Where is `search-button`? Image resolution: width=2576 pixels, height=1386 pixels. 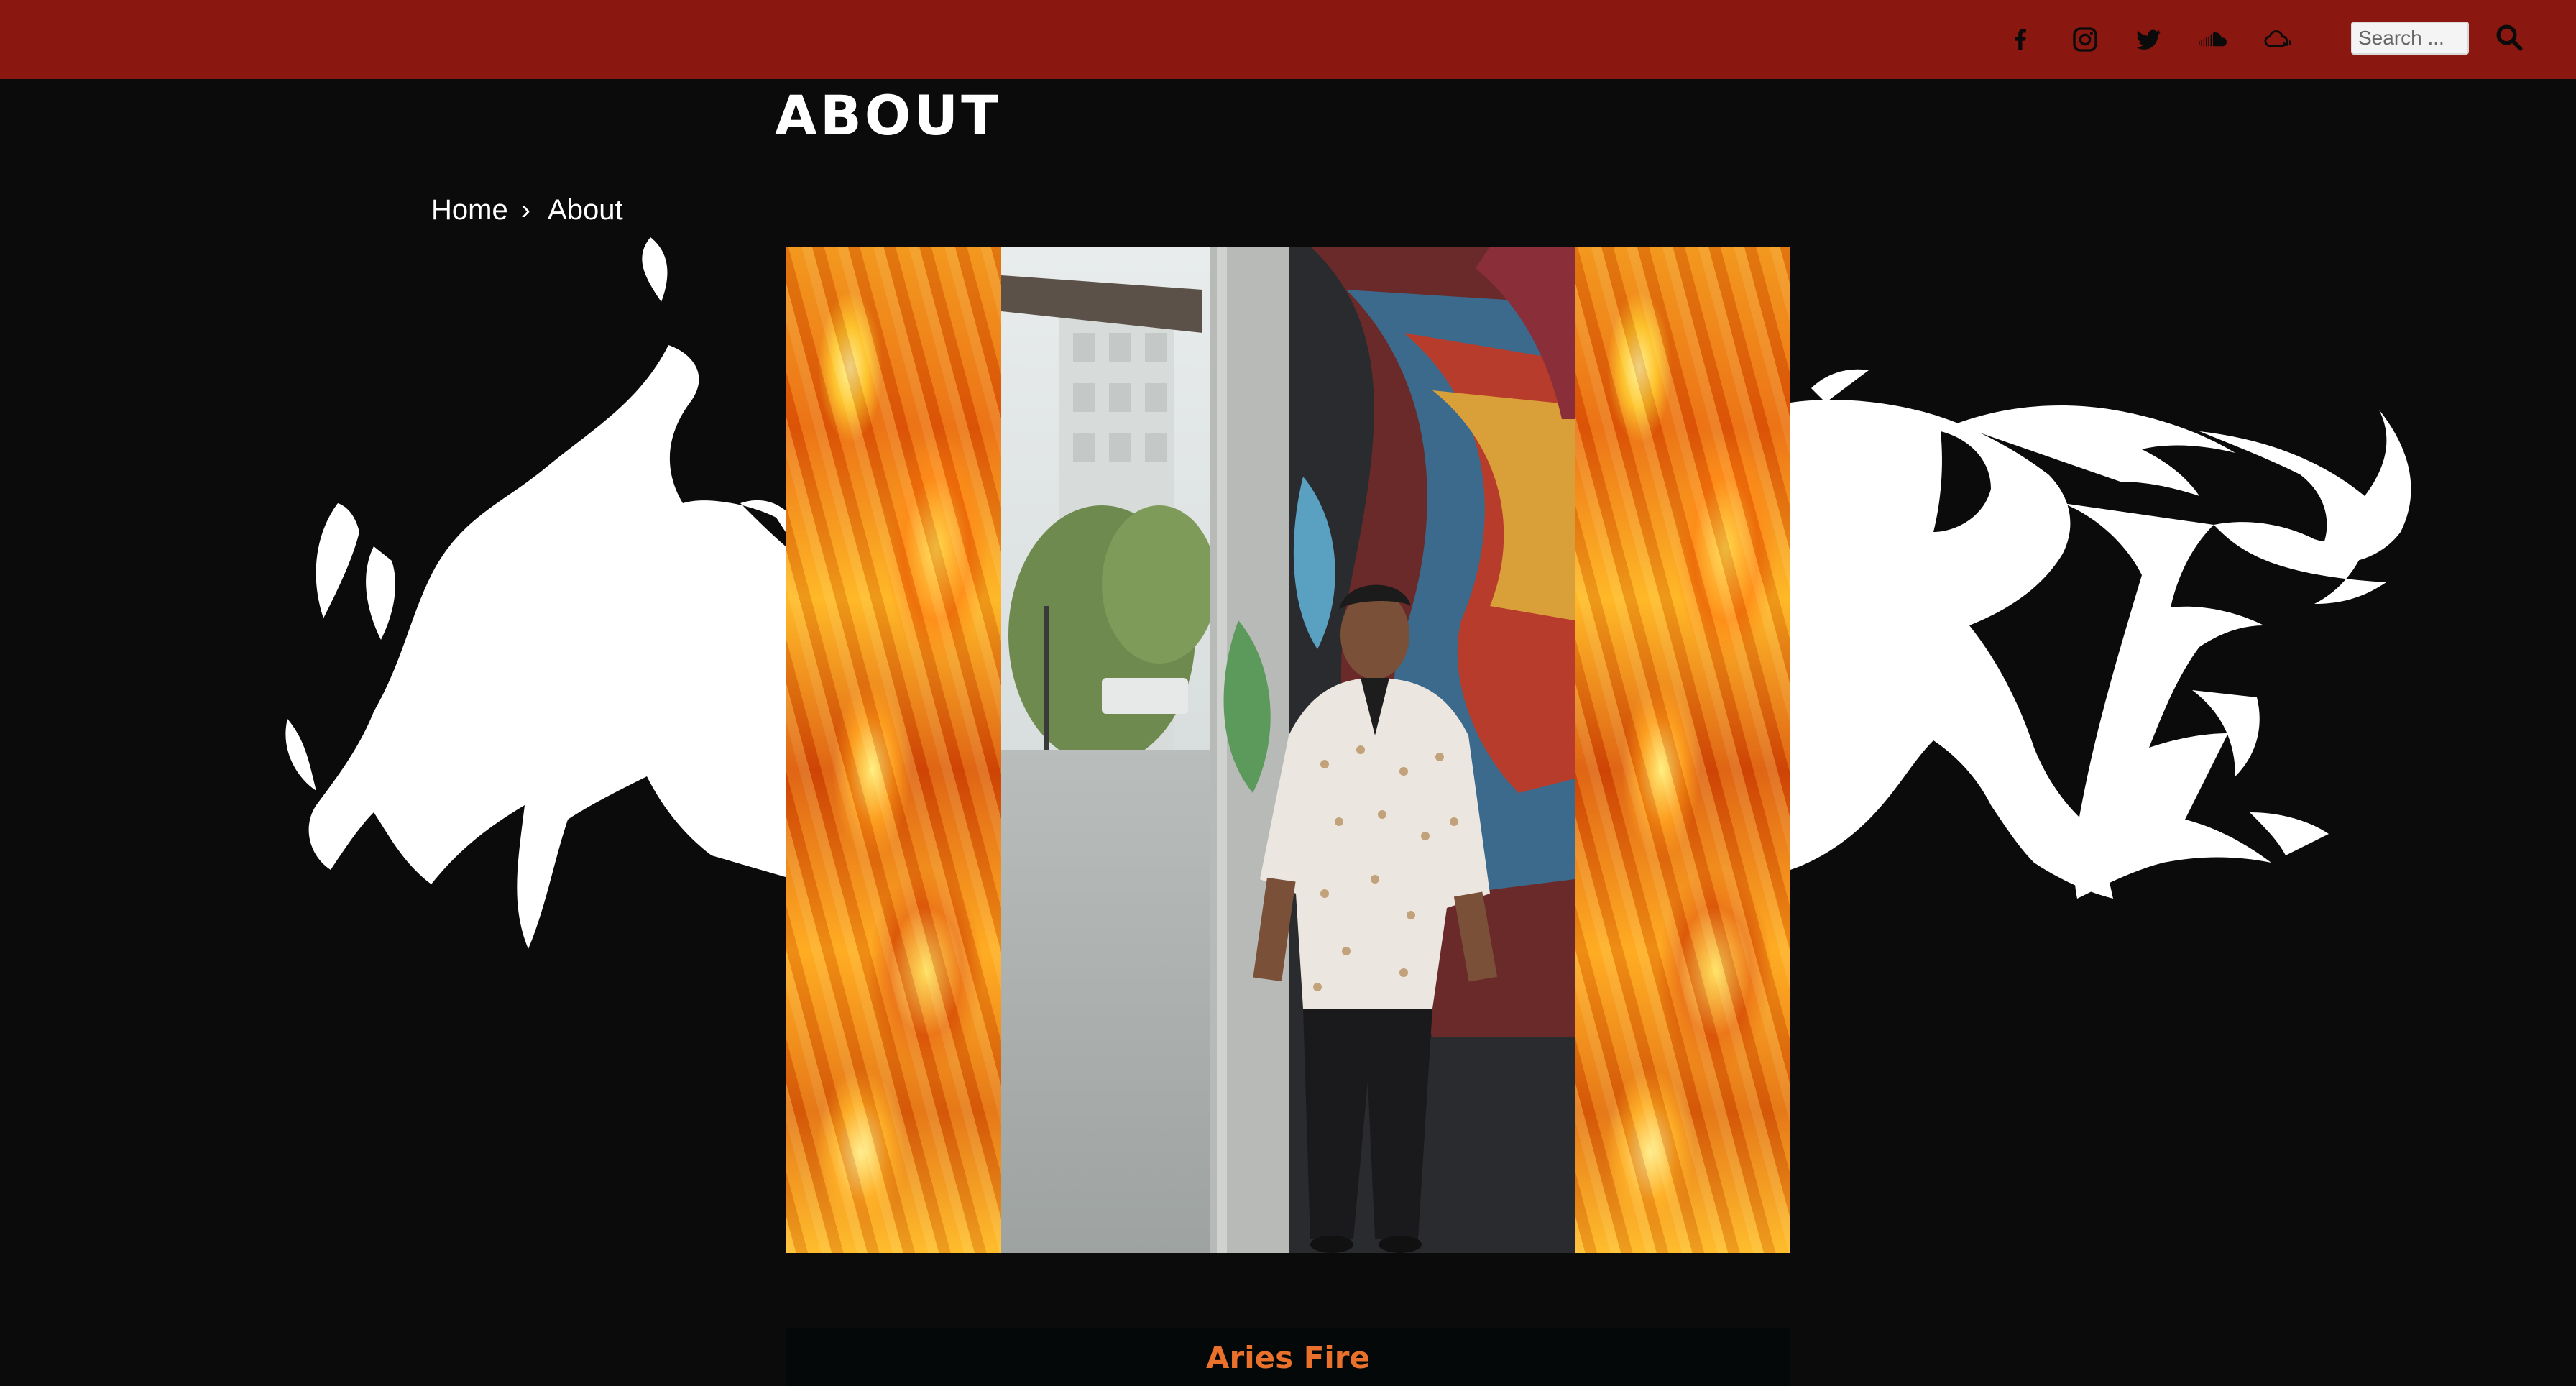
search-button is located at coordinates (2509, 37).